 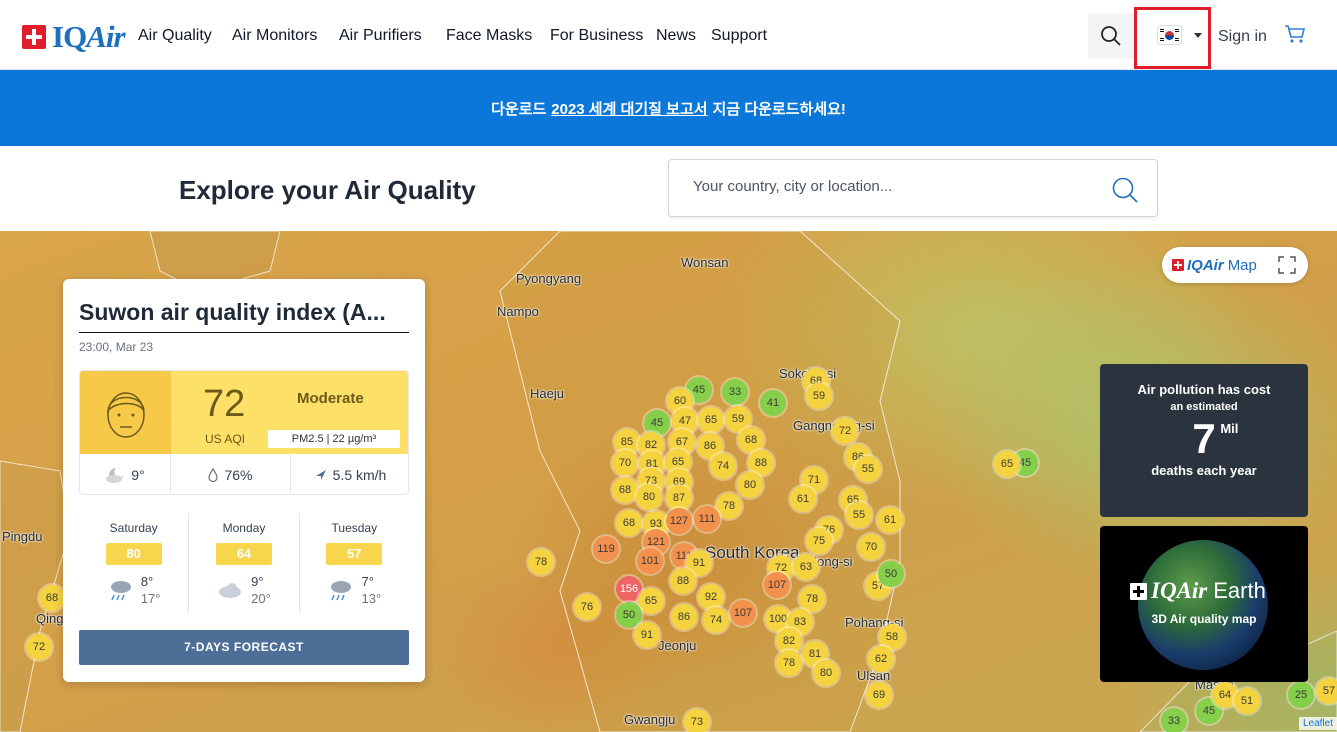 What do you see at coordinates (1204, 407) in the screenshot?
I see `cost-line-2: an estimated` at bounding box center [1204, 407].